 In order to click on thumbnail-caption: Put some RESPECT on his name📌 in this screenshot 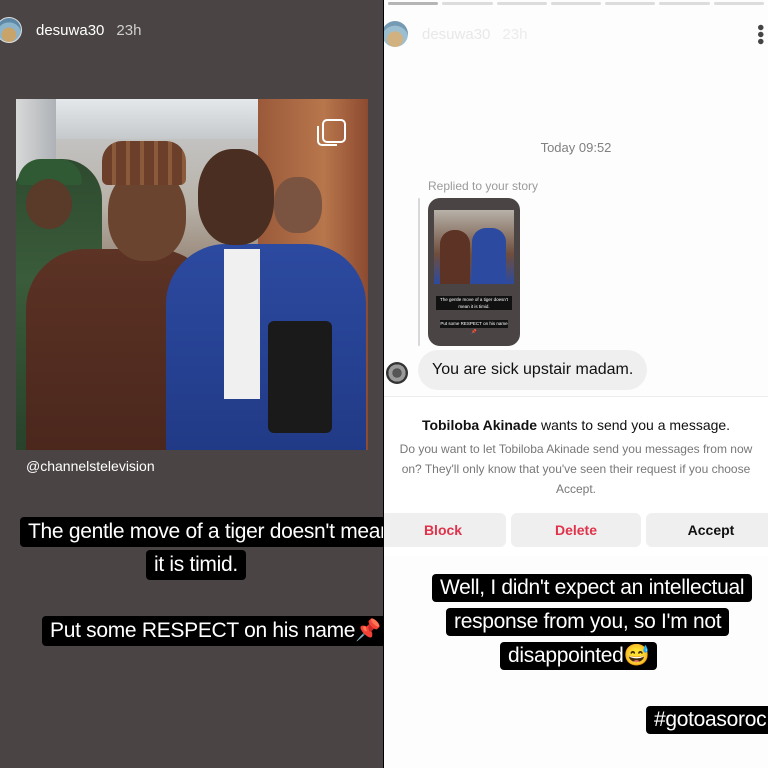, I will do `click(474, 327)`.